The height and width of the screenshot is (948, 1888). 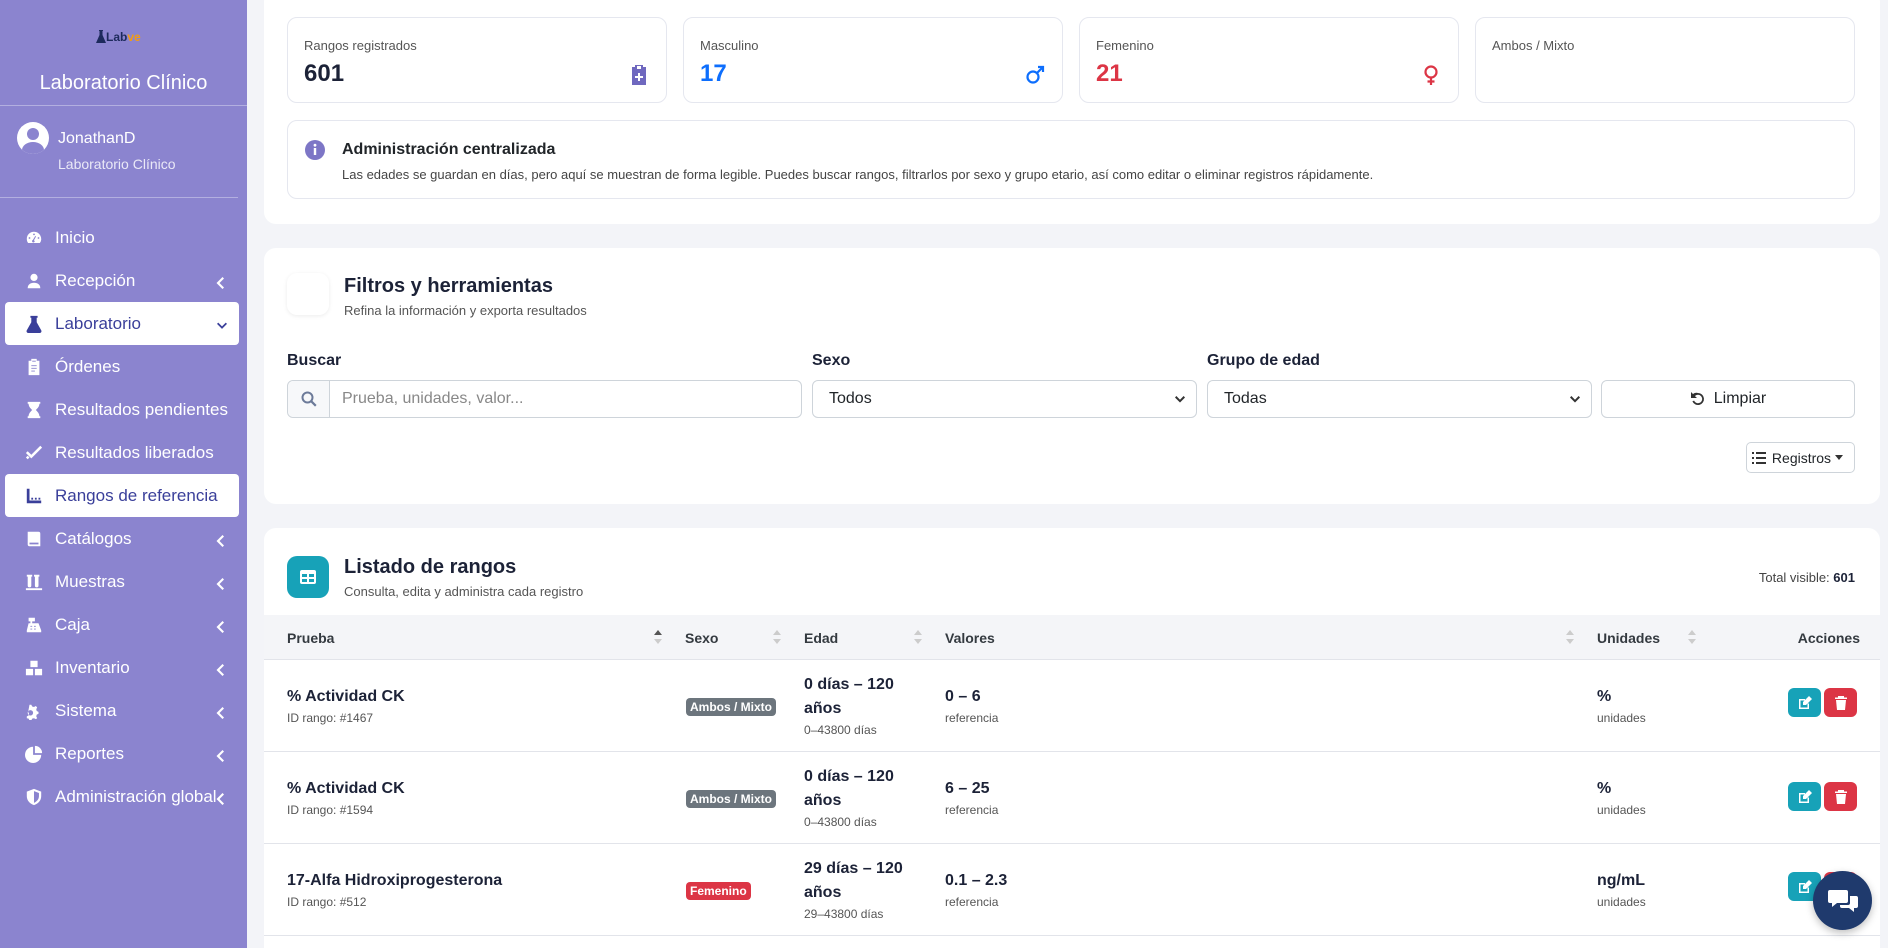 What do you see at coordinates (34, 496) in the screenshot?
I see `ruler-icon` at bounding box center [34, 496].